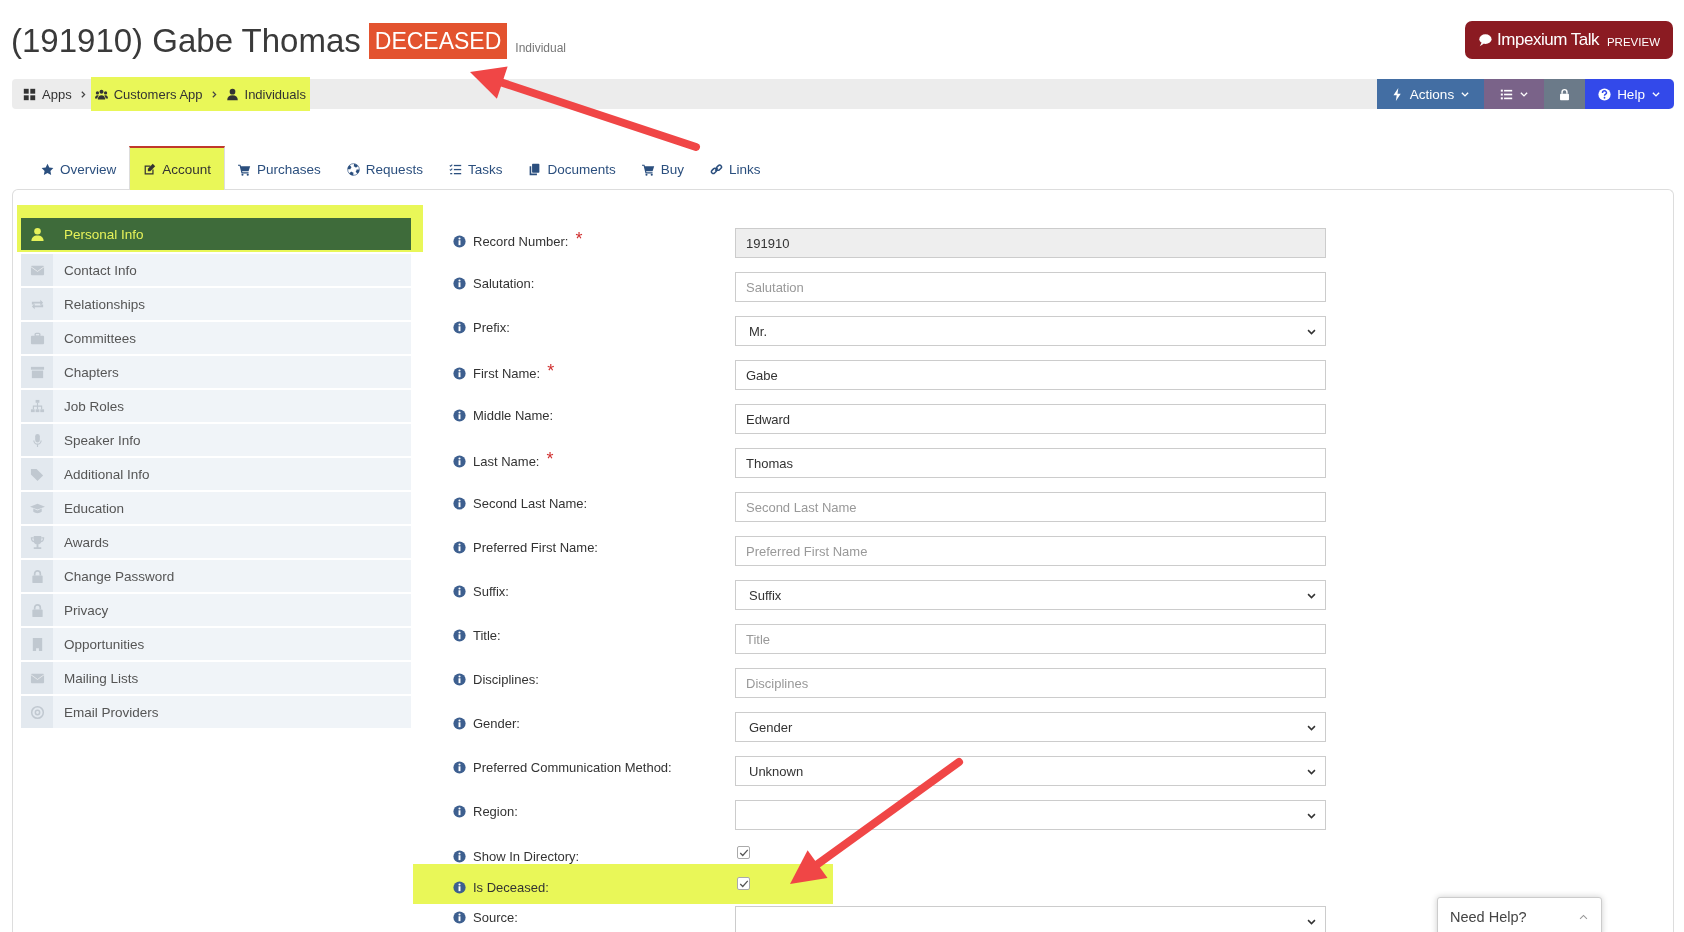 Image resolution: width=1684 pixels, height=932 pixels. Describe the element at coordinates (496, 723) in the screenshot. I see `field-label: Gender:` at that location.